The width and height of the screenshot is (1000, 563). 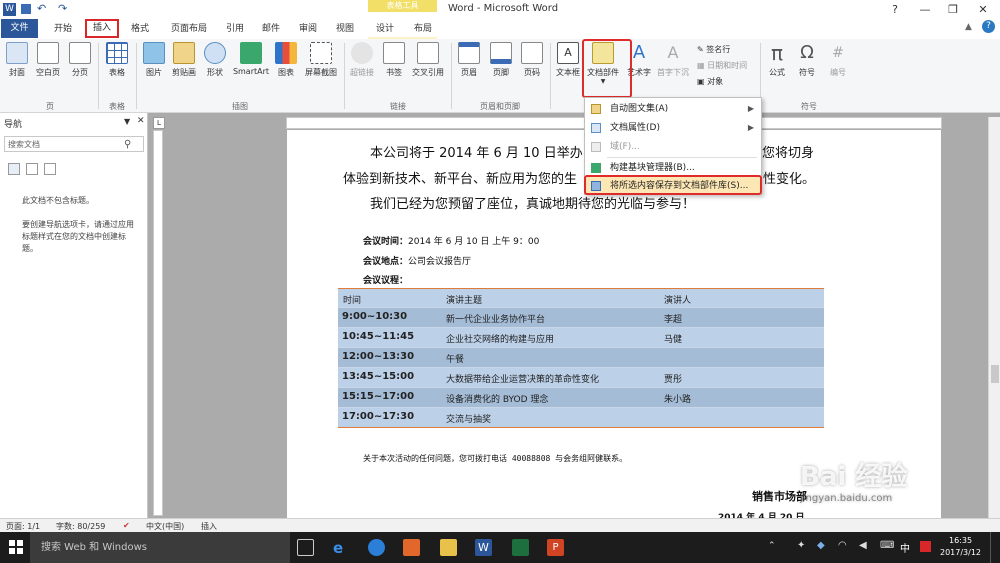 What do you see at coordinates (448, 547) in the screenshot?
I see `file-explorer-icon` at bounding box center [448, 547].